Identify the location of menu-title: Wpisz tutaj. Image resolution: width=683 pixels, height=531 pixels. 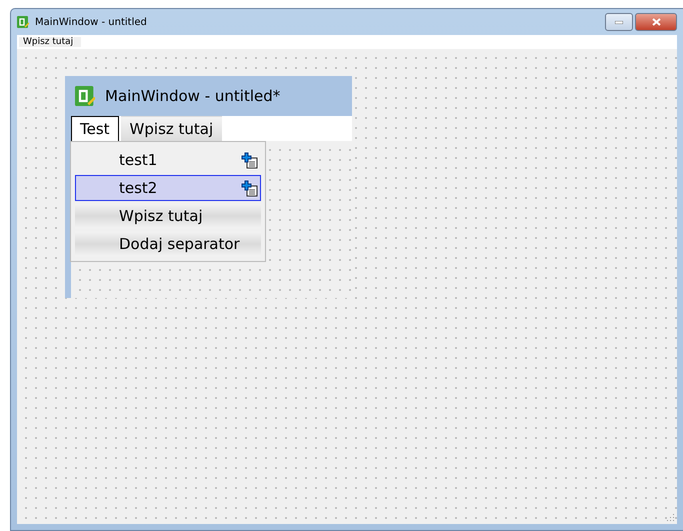
(171, 128).